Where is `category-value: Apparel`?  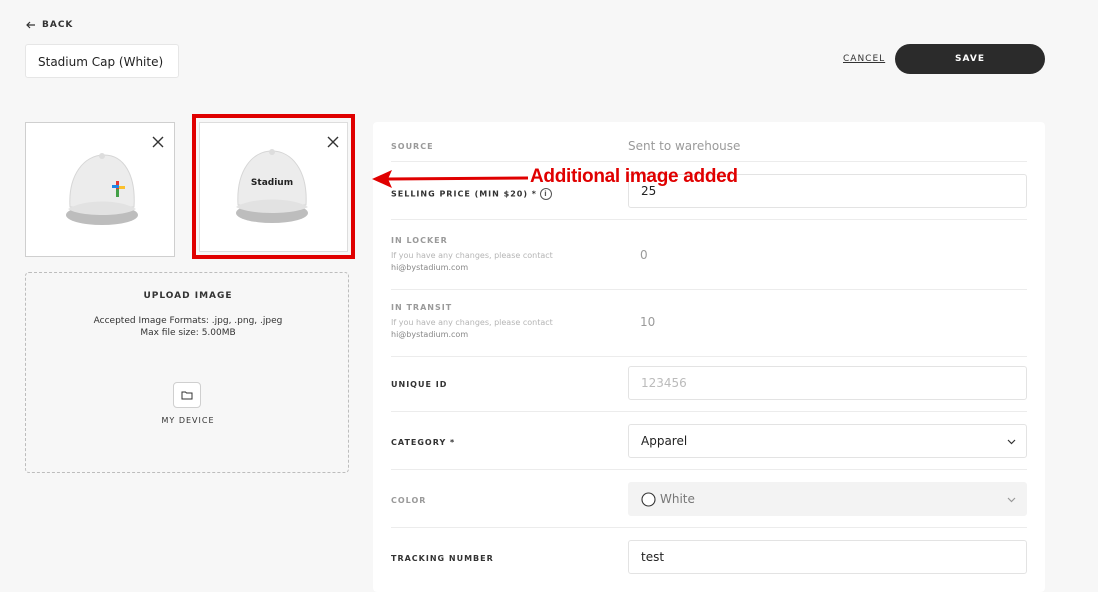
category-value: Apparel is located at coordinates (664, 441).